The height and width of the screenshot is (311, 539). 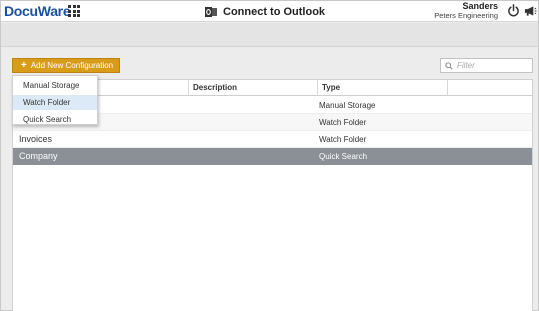 I want to click on user-organization: Peters Engineering, so click(x=466, y=15).